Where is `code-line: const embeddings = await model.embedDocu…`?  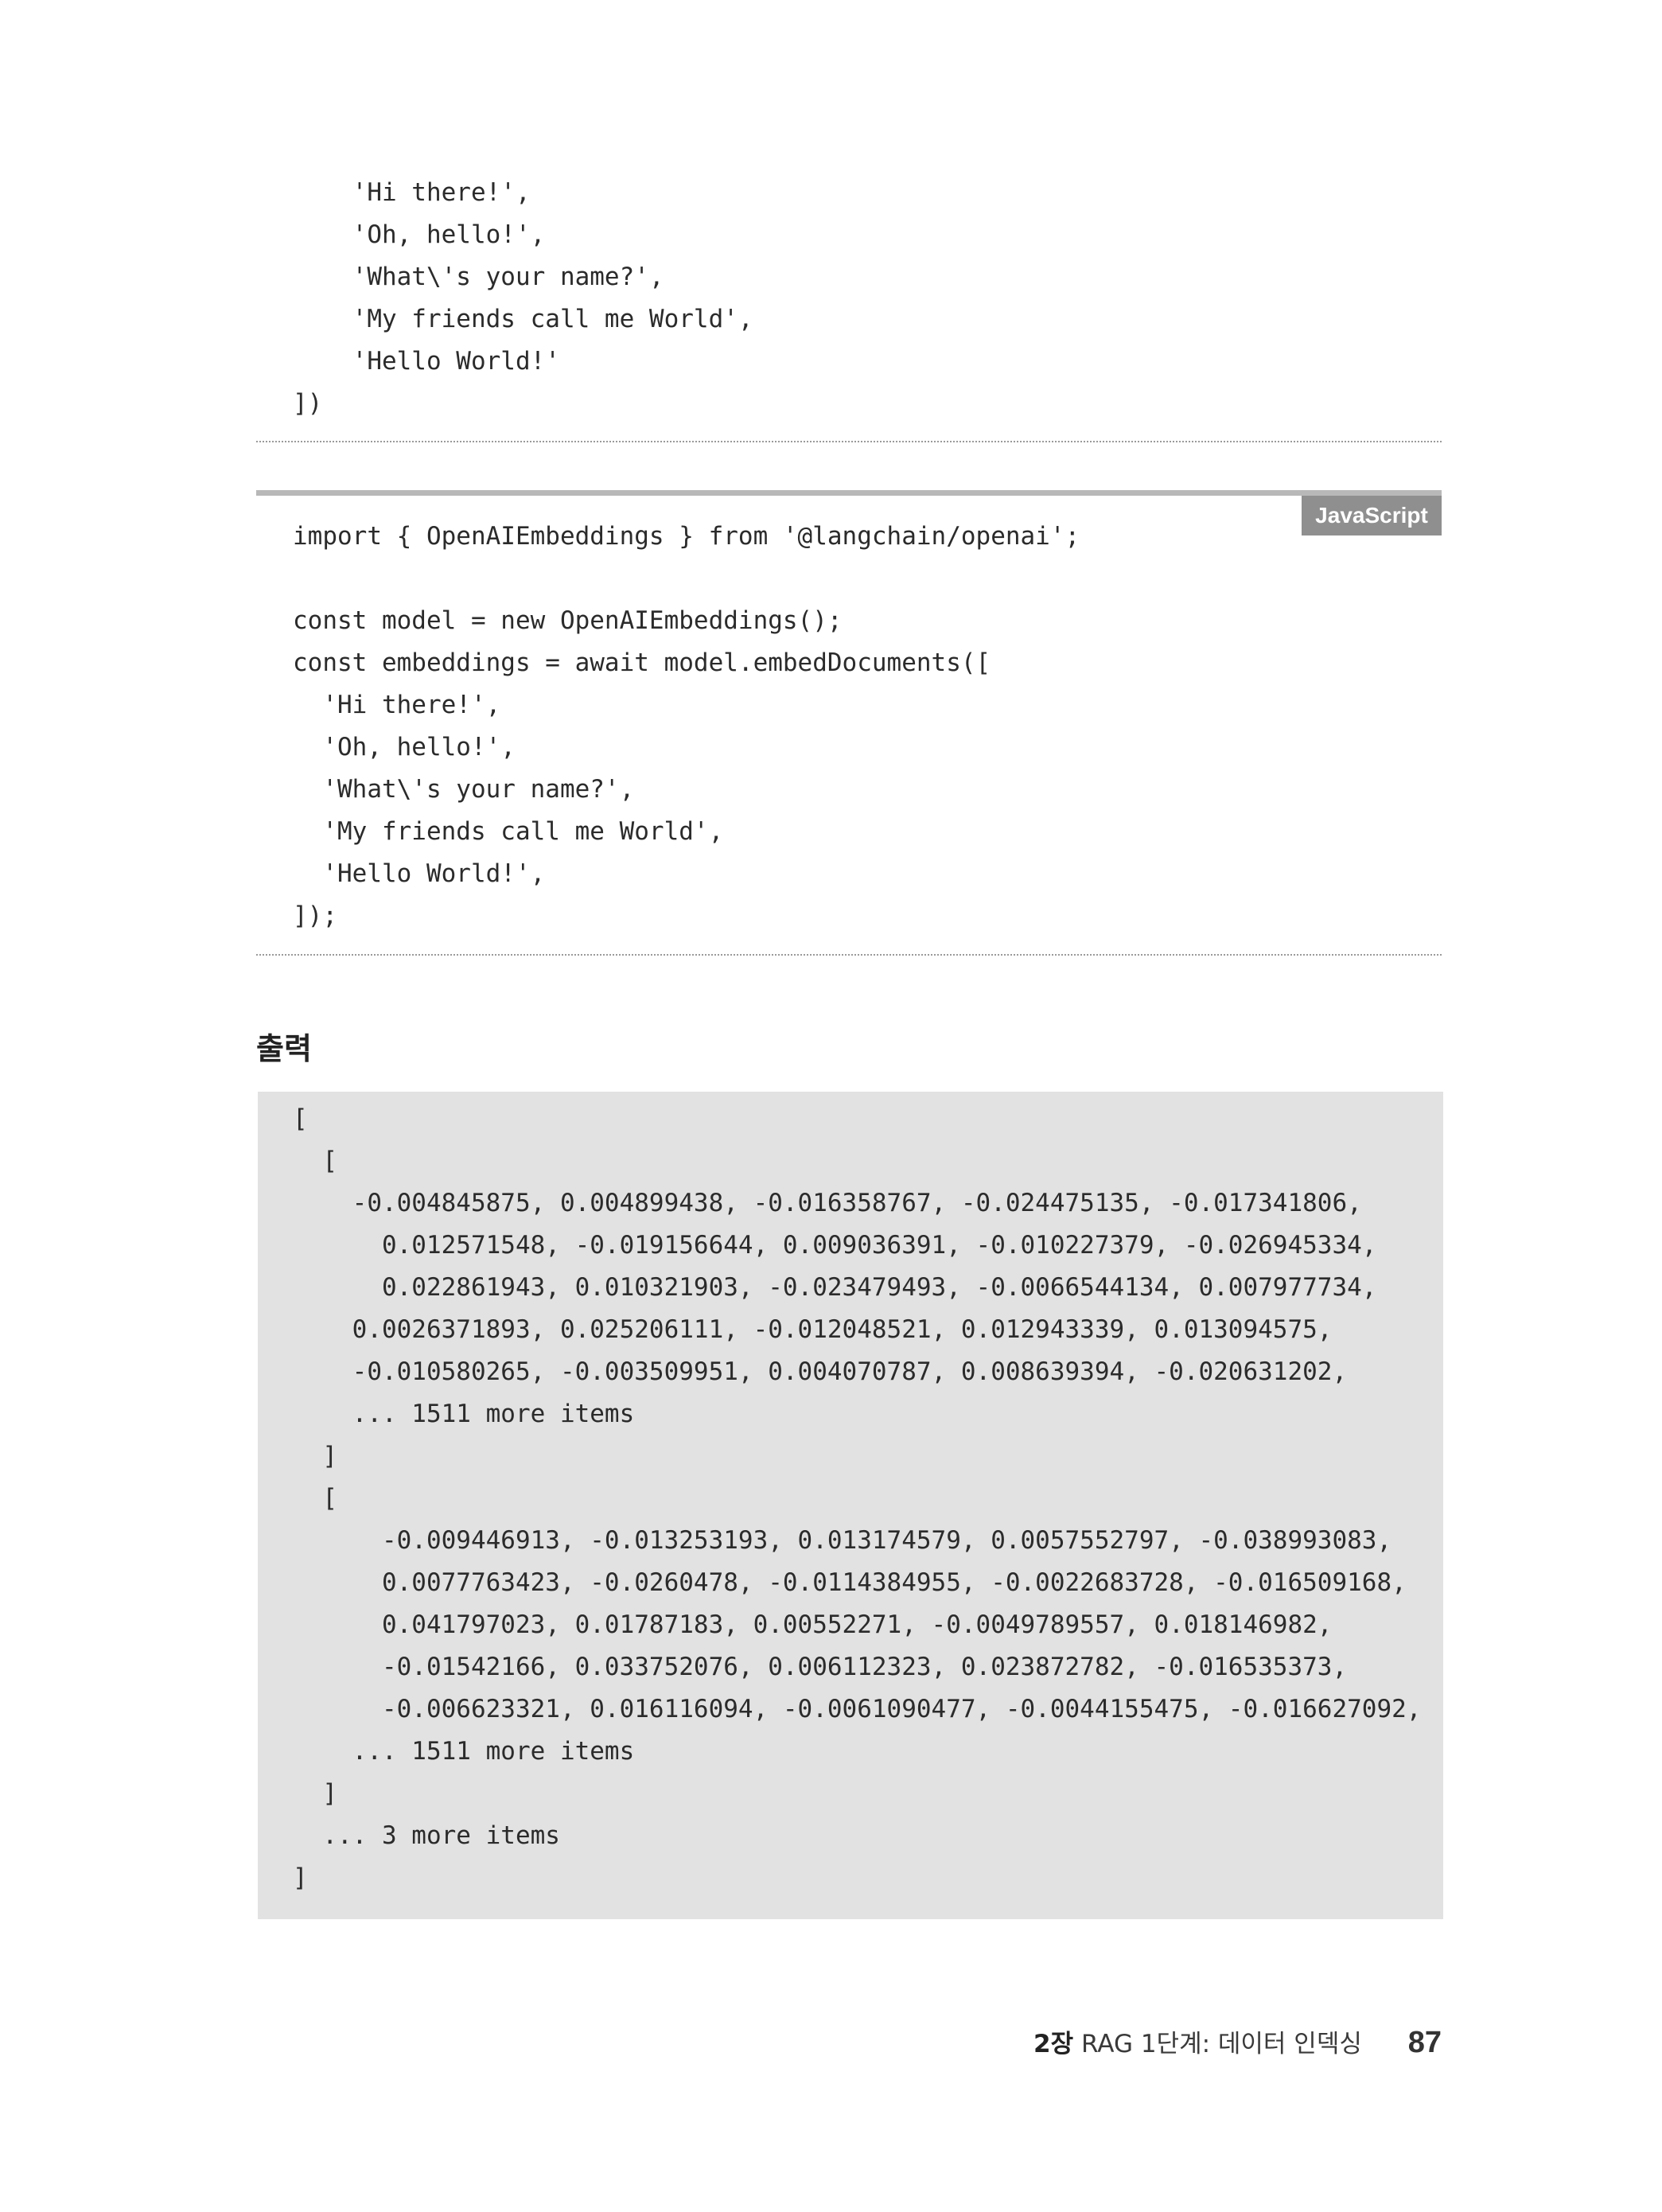
code-line: const embeddings = await model.embedDocu… is located at coordinates (642, 662).